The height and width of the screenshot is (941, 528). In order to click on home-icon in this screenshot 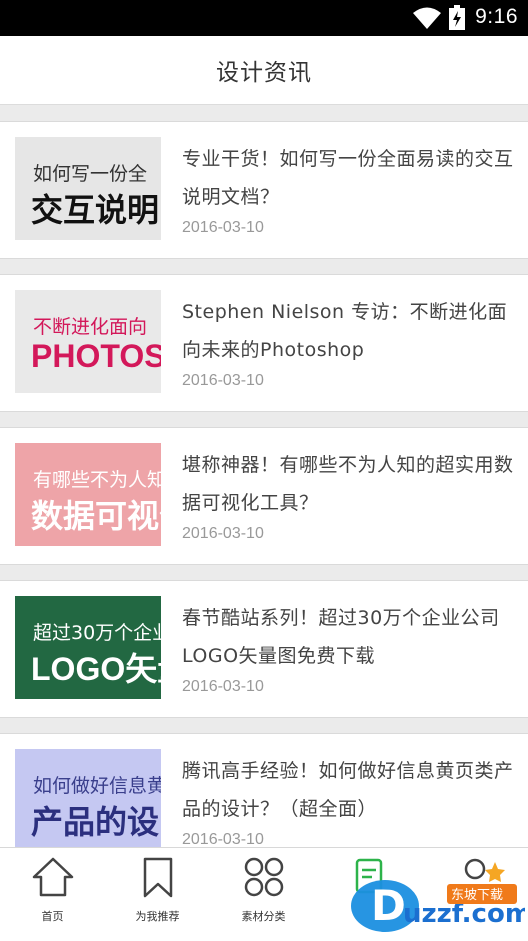, I will do `click(53, 877)`.